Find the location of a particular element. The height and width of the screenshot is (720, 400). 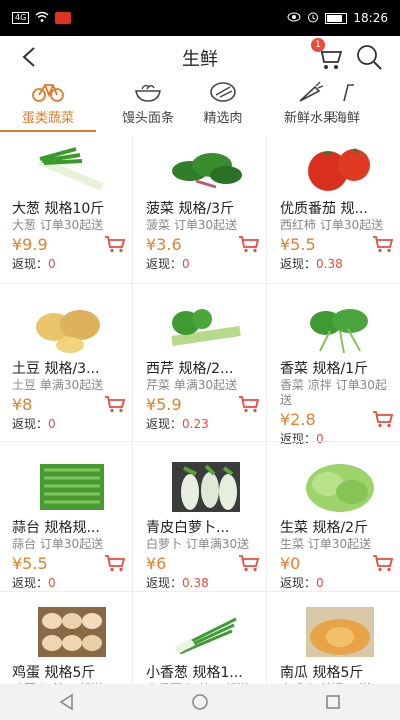

product-image-potato is located at coordinates (72, 328).